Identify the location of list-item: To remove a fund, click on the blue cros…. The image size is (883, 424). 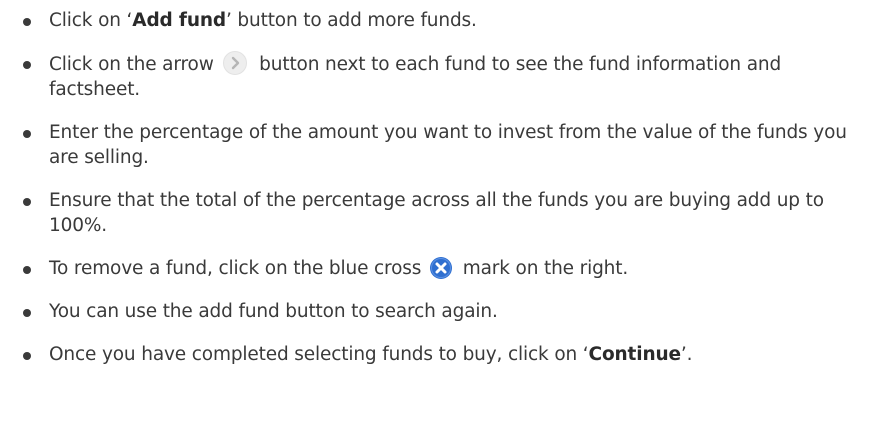
(446, 268).